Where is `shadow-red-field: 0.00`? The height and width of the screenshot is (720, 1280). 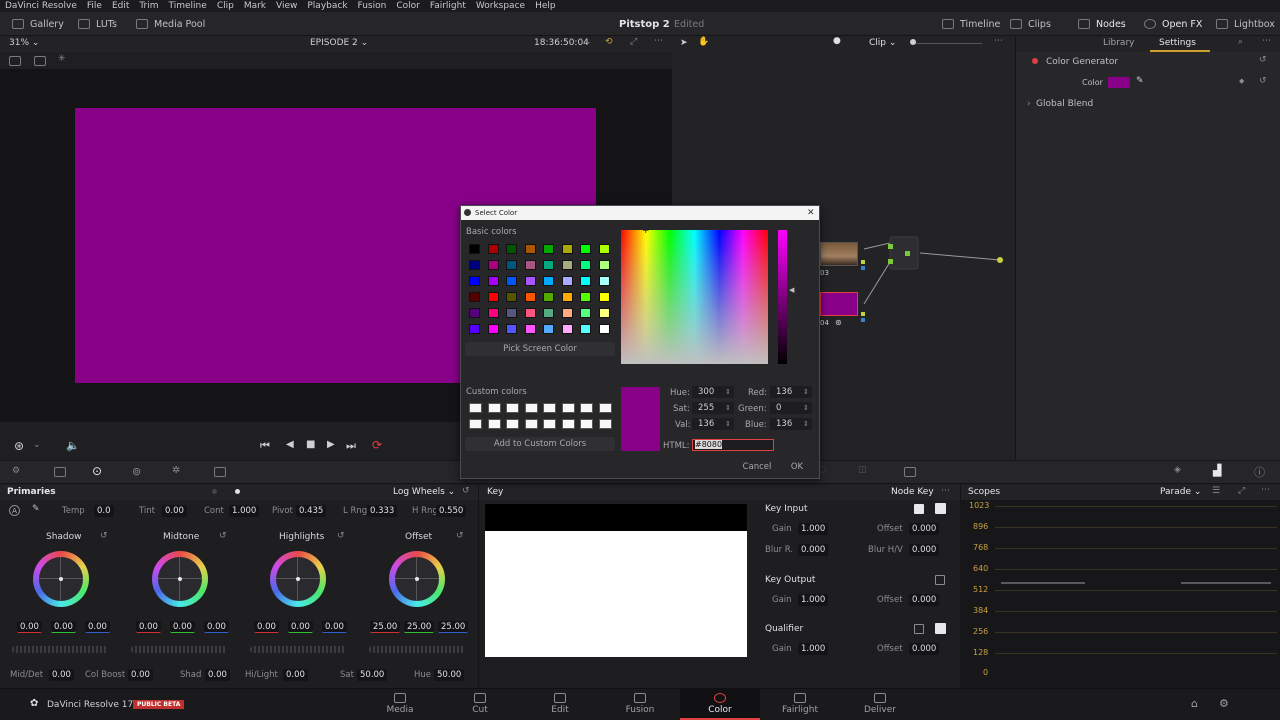
shadow-red-field: 0.00 is located at coordinates (29, 627).